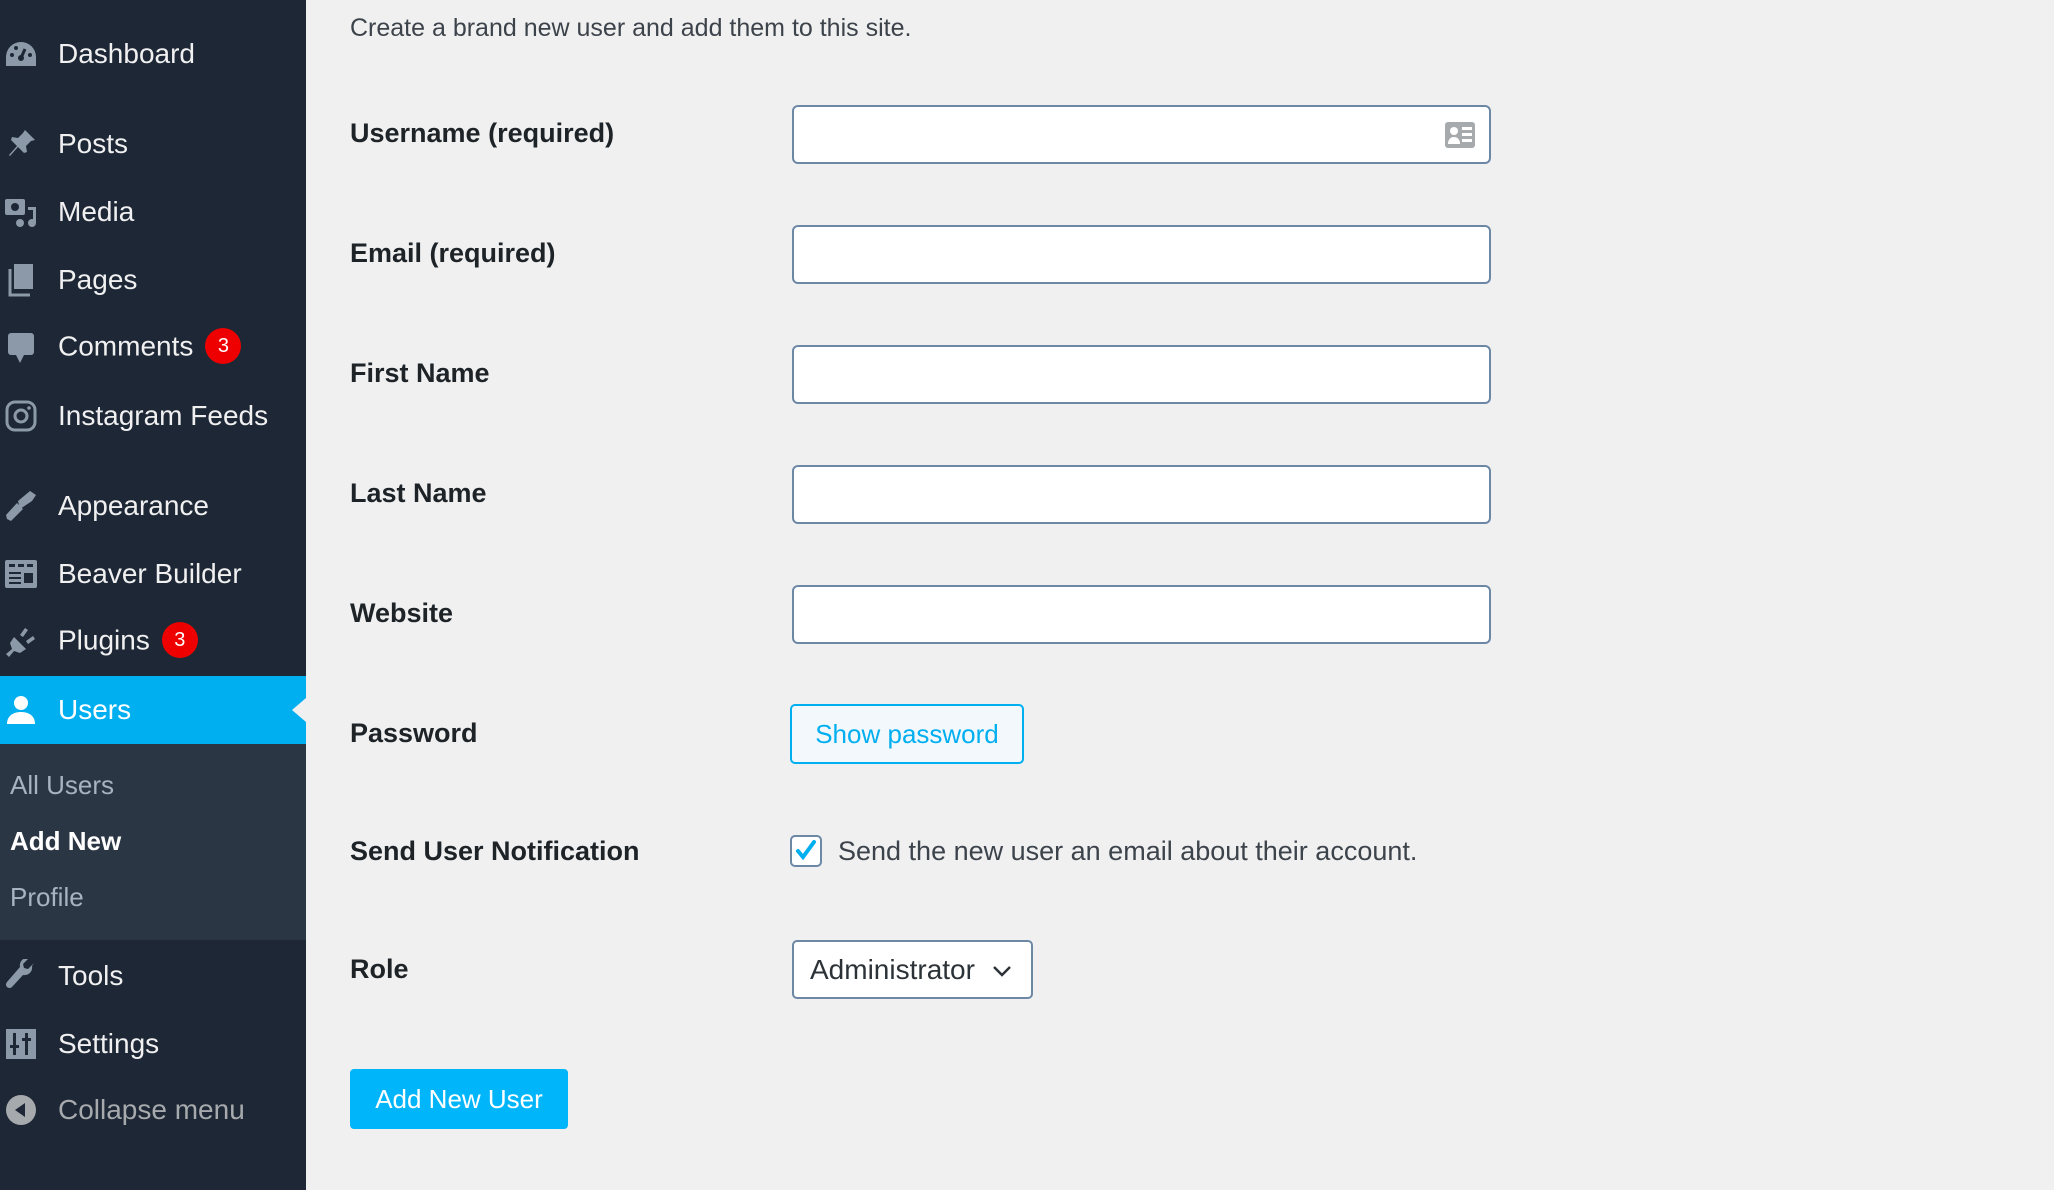 Image resolution: width=2054 pixels, height=1190 pixels. Describe the element at coordinates (153, 710) in the screenshot. I see `menu-item-users: Users` at that location.